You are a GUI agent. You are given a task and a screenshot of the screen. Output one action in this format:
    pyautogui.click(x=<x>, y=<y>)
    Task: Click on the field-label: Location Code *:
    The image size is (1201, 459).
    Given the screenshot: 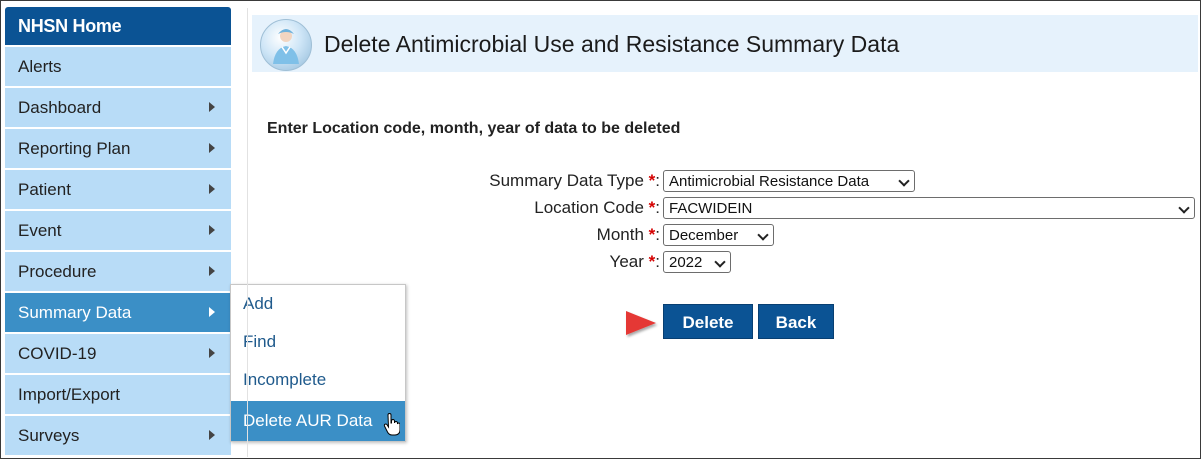 What is the action you would take?
    pyautogui.click(x=597, y=207)
    